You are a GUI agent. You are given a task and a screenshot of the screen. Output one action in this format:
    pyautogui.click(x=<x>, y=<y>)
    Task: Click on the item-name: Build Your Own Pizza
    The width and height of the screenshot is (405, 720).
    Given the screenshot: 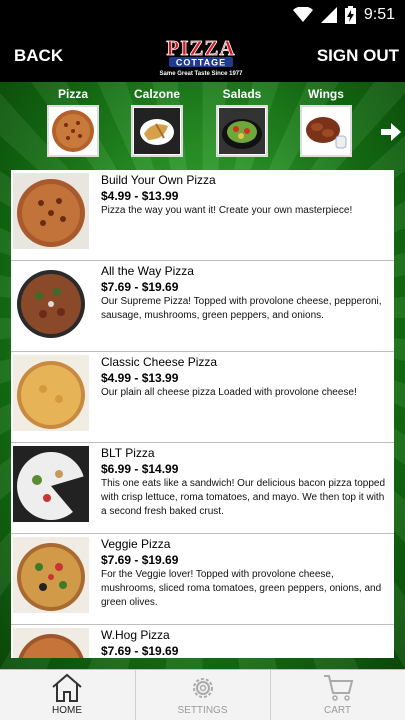 What is the action you would take?
    pyautogui.click(x=158, y=180)
    